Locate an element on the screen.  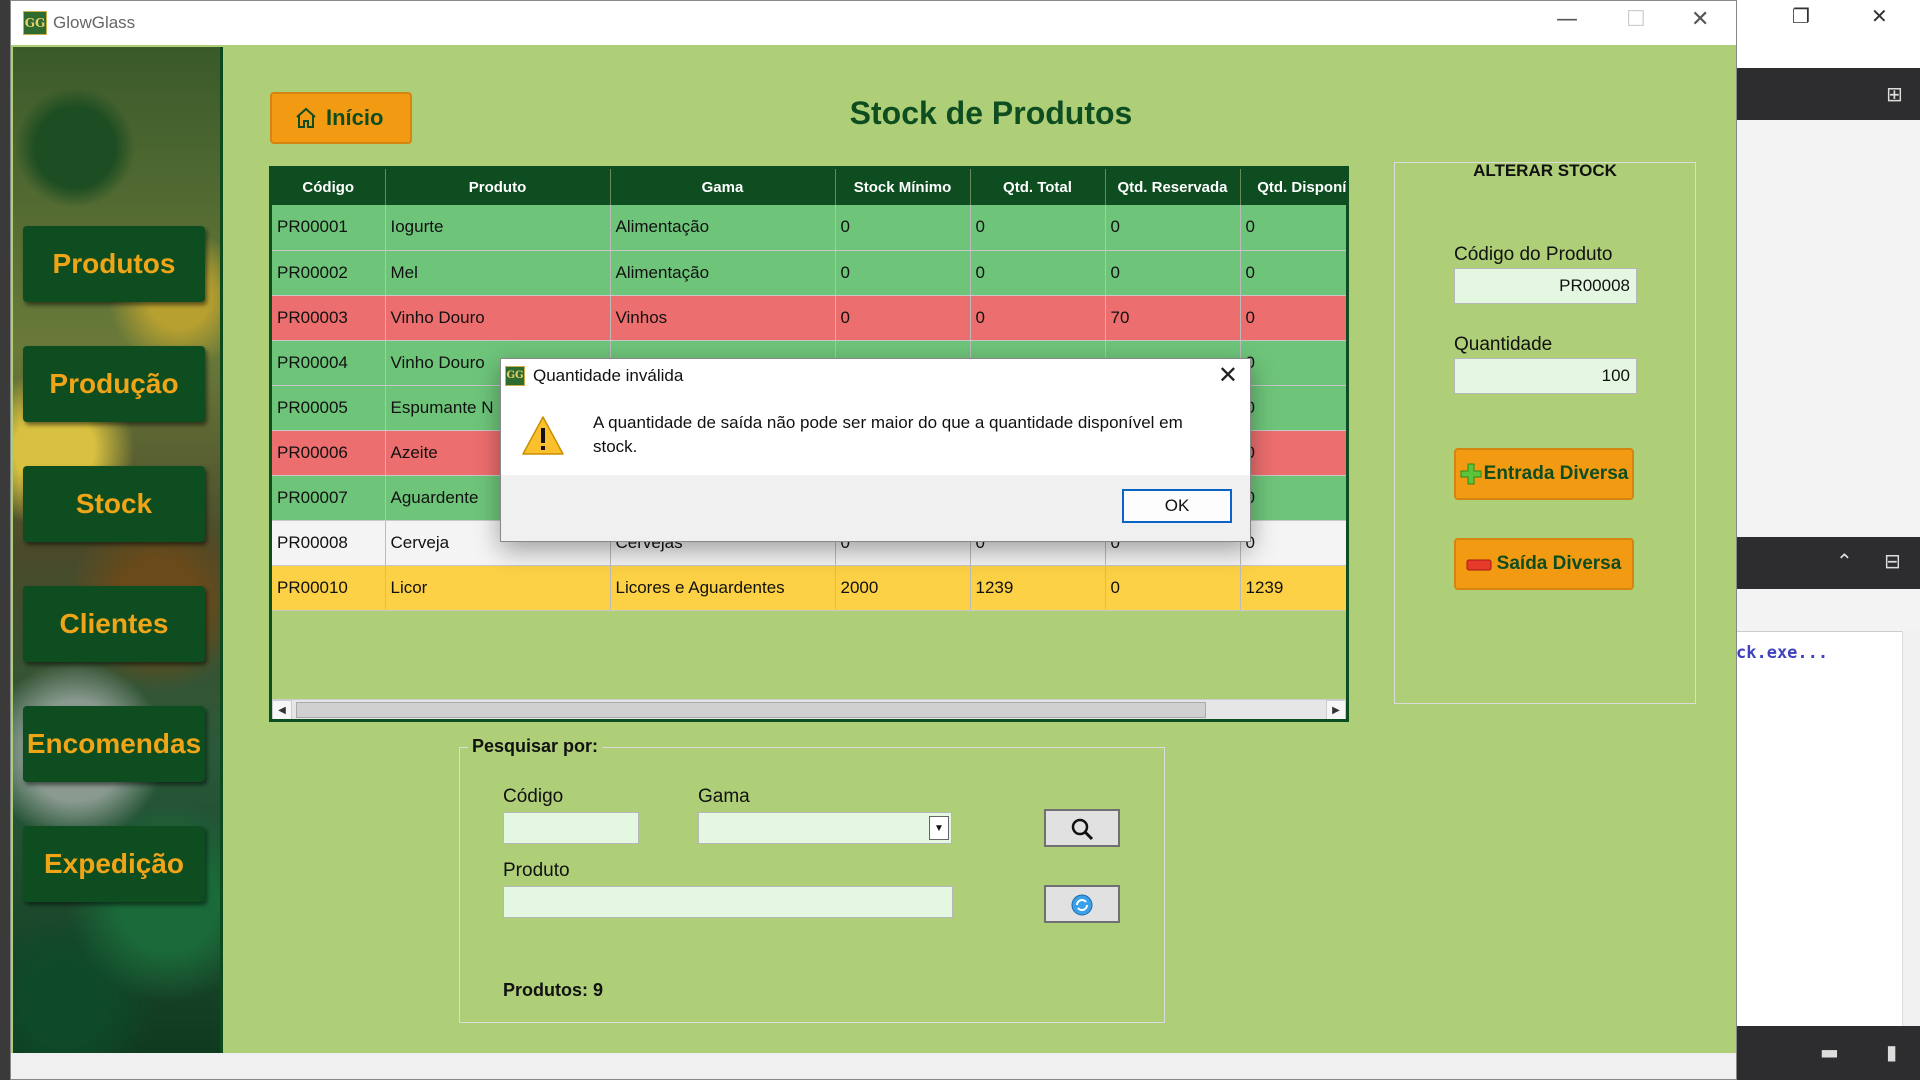
cell-produto: Licor is located at coordinates (498, 588).